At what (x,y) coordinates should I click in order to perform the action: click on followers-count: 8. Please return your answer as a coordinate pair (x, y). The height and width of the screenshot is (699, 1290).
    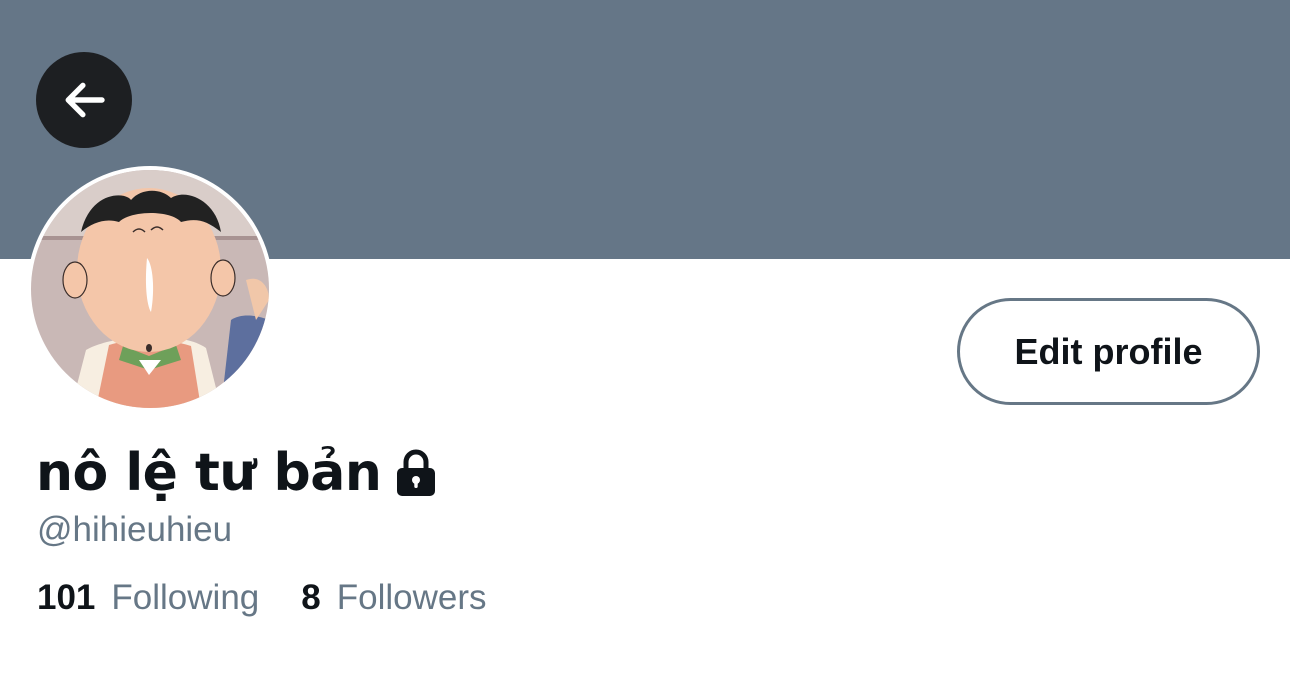
    Looking at the image, I should click on (311, 597).